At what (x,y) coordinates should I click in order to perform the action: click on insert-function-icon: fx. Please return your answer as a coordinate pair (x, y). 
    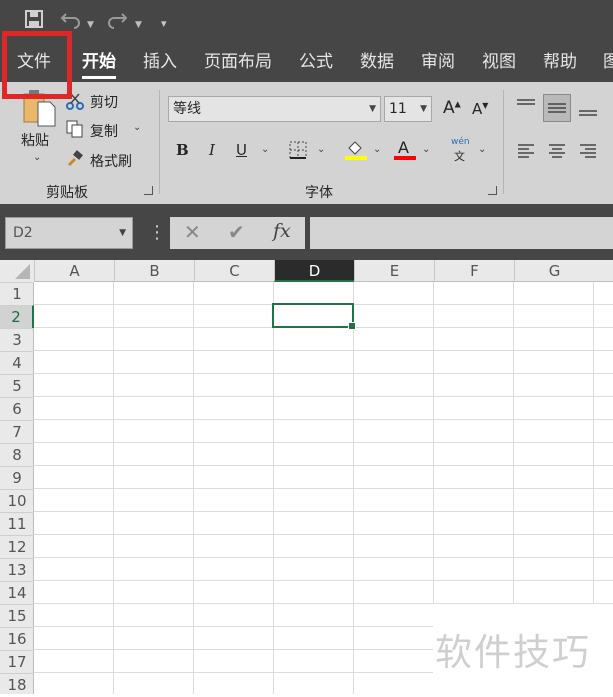
    Looking at the image, I should click on (282, 231).